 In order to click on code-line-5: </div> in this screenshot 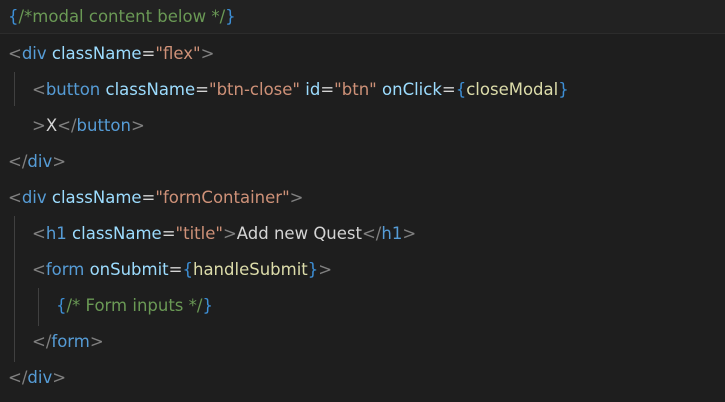, I will do `click(362, 162)`.